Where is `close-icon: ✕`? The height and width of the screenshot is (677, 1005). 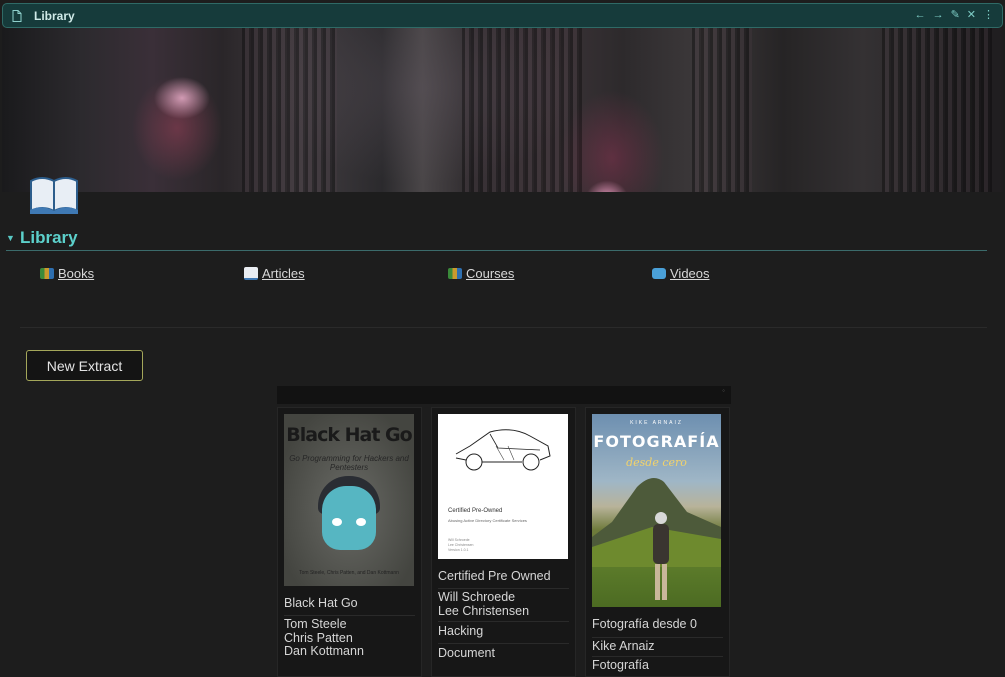 close-icon: ✕ is located at coordinates (971, 15).